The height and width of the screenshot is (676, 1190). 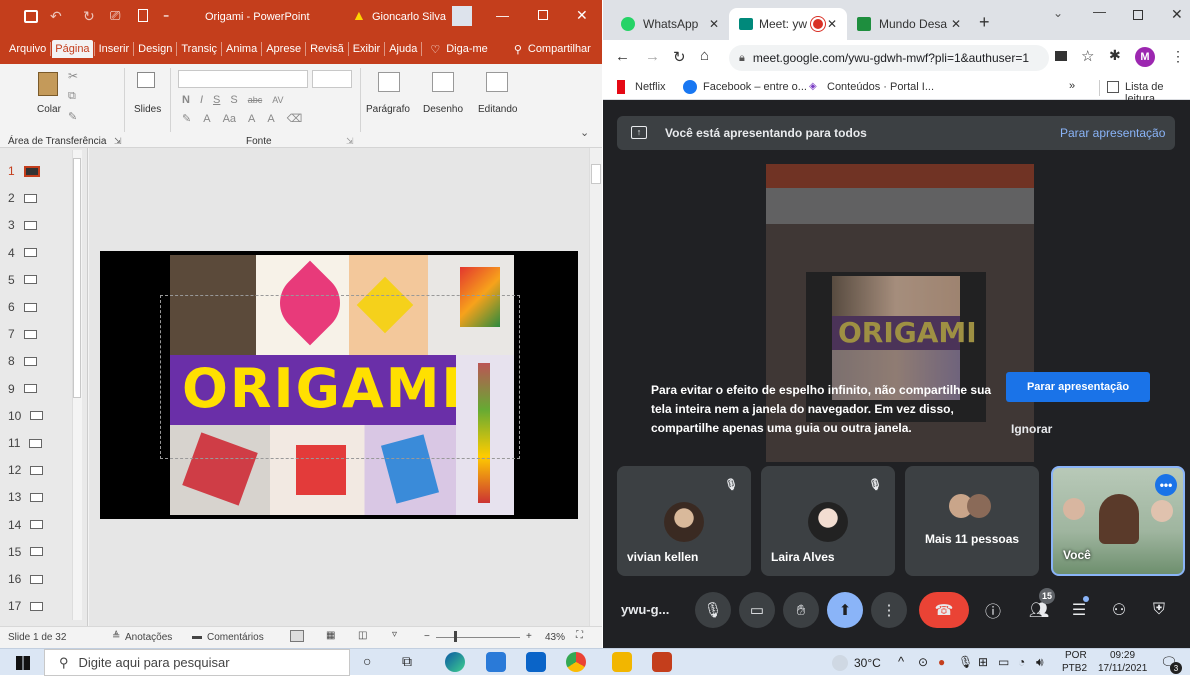 I want to click on reading-view-icon: ◫, so click(x=362, y=635).